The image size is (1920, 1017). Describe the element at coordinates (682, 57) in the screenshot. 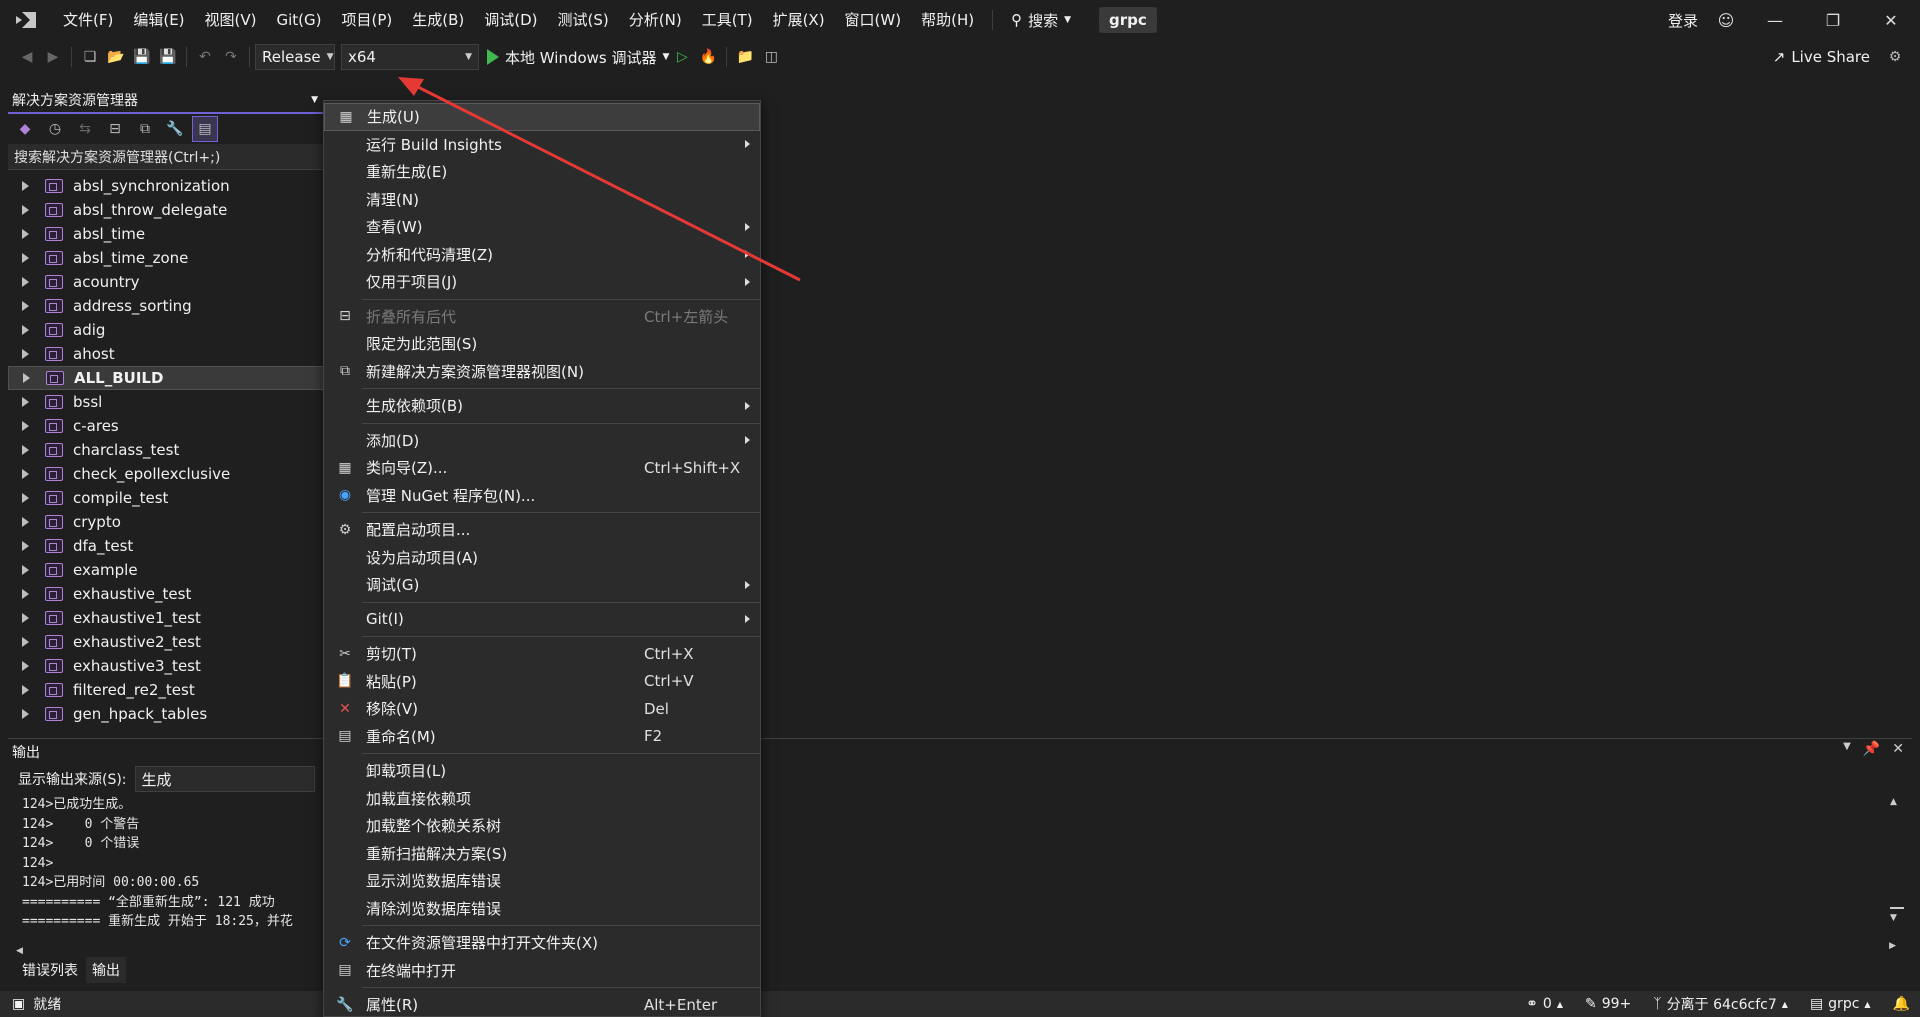

I see `start-without-debugging-icon: ▷` at that location.